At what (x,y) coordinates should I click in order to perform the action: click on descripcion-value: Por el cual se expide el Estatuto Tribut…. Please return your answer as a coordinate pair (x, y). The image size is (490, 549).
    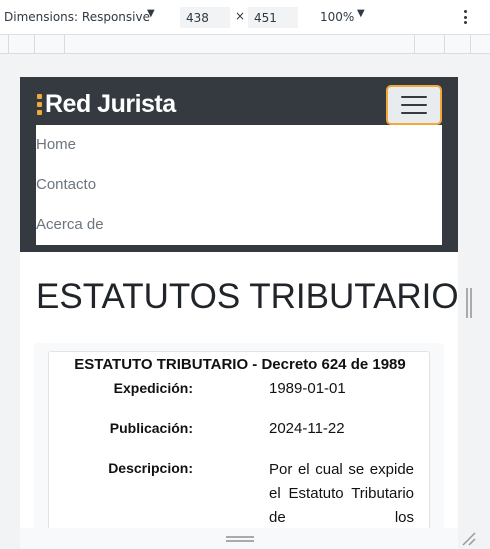
    Looking at the image, I should click on (341, 493).